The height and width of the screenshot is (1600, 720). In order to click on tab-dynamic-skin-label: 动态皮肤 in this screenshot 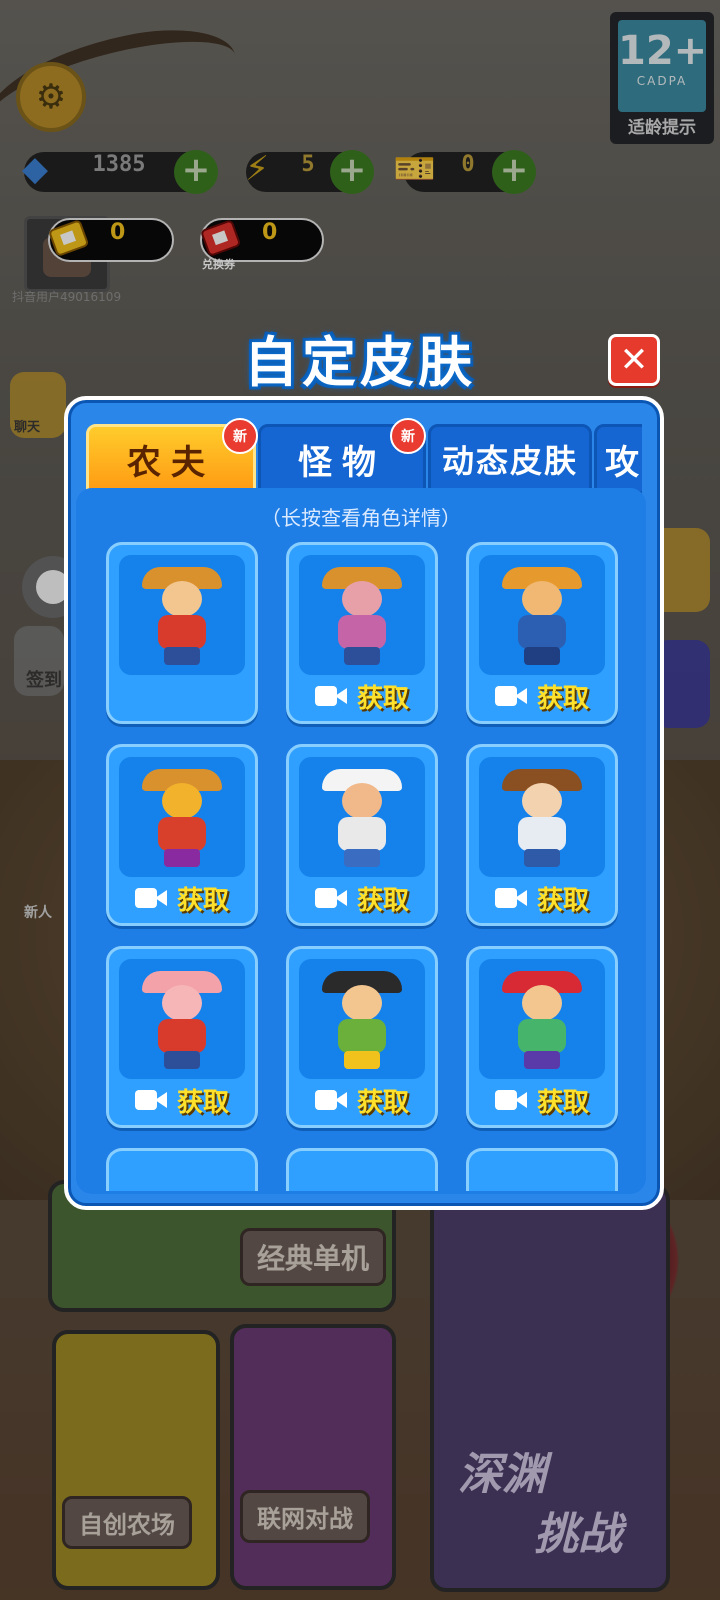, I will do `click(509, 461)`.